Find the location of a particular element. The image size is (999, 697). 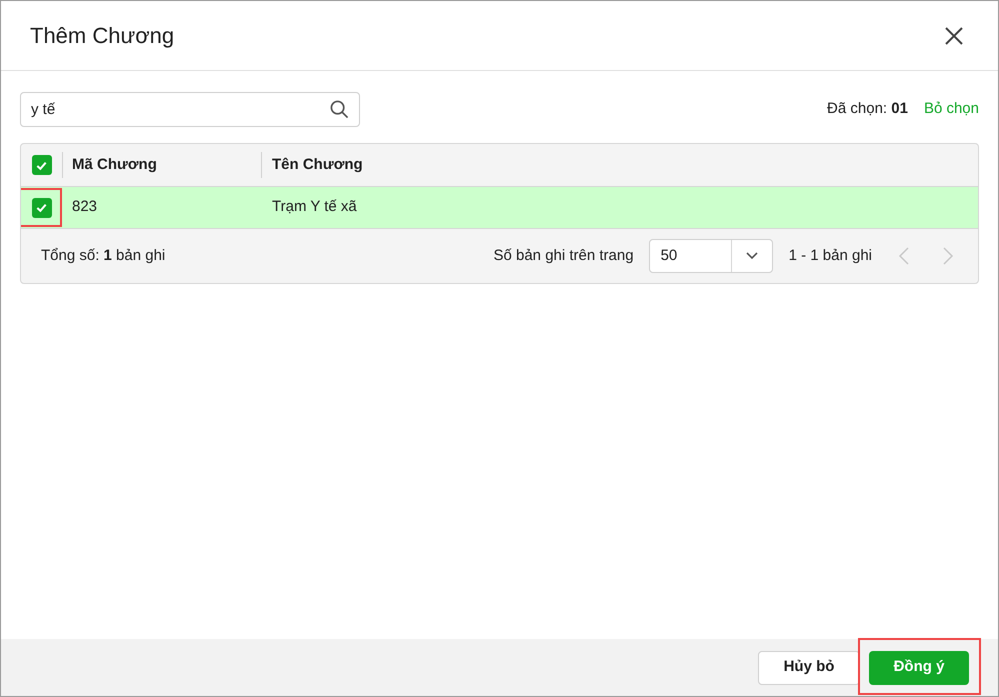

column-header: Mã Chương is located at coordinates (114, 164).